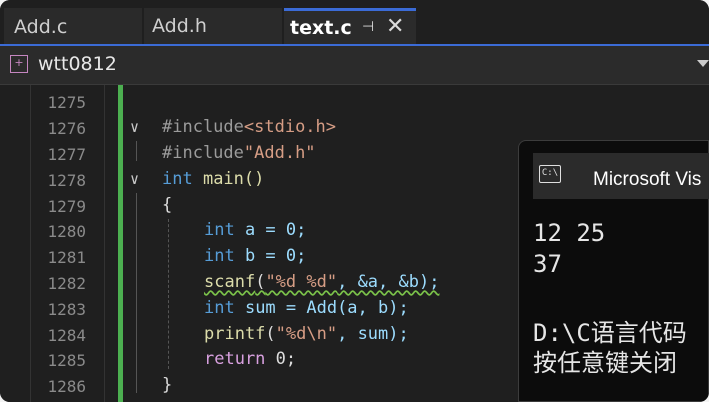 Image resolution: width=709 pixels, height=402 pixels. I want to click on console-title: Microsoft Vis, so click(647, 179).